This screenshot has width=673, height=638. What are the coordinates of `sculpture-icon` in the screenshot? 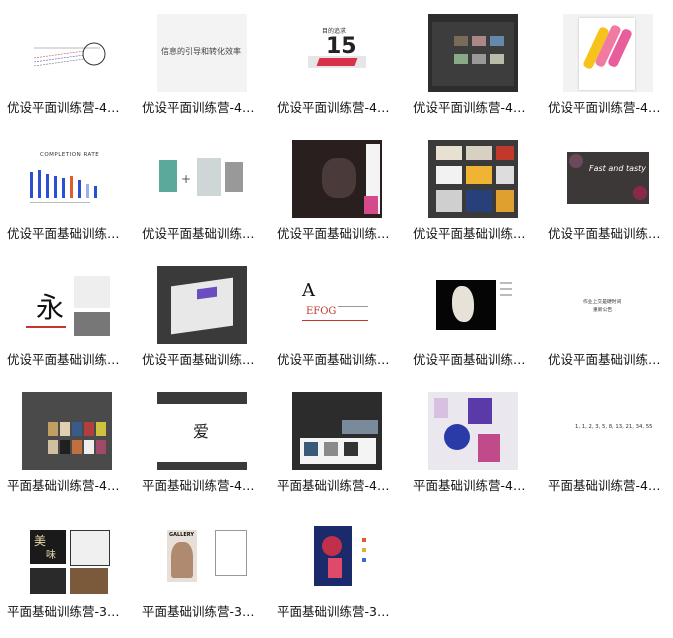 It's located at (463, 304).